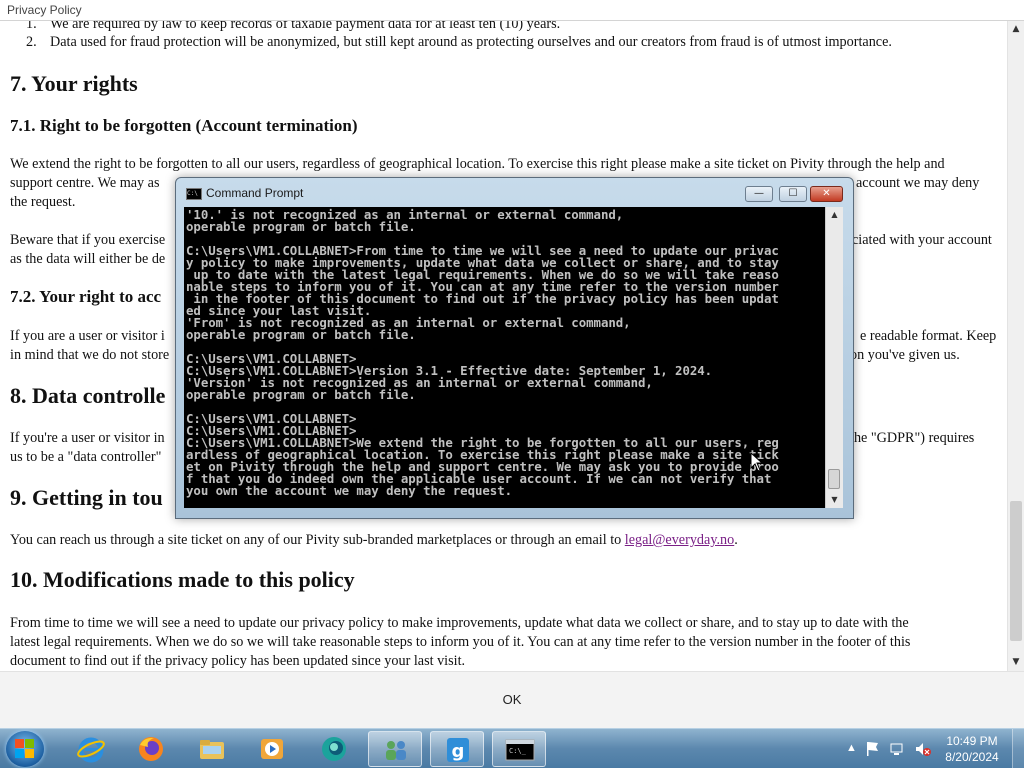  Describe the element at coordinates (194, 194) in the screenshot. I see `command-prompt-icon: C:\` at that location.